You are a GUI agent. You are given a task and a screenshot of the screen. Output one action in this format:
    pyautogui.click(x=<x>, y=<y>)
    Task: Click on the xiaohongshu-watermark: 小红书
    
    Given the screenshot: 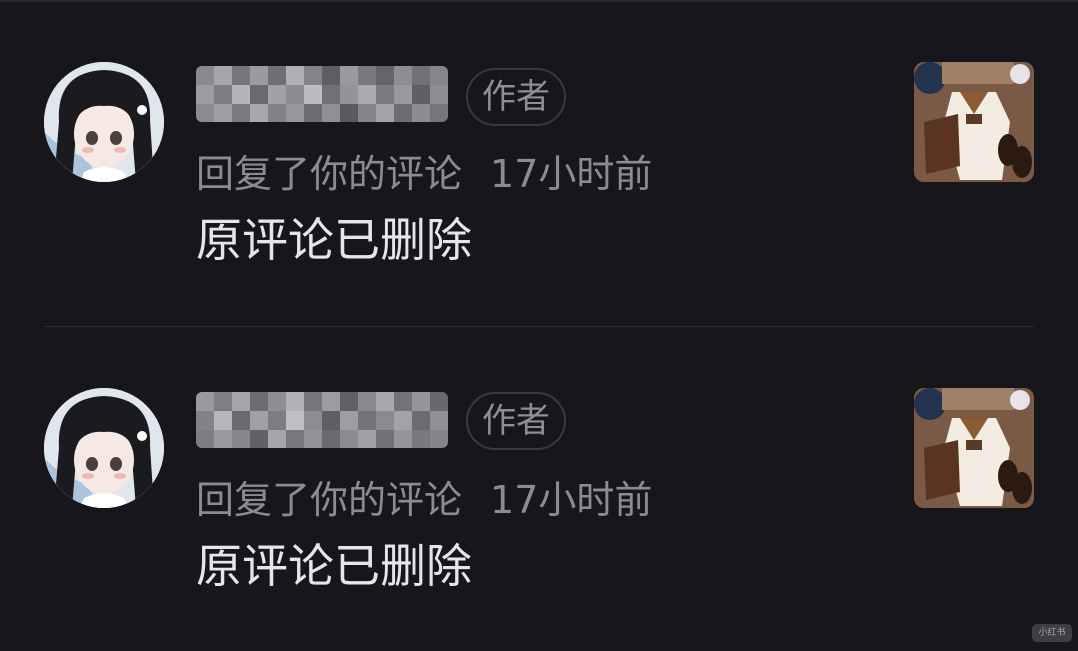 What is the action you would take?
    pyautogui.click(x=1052, y=633)
    